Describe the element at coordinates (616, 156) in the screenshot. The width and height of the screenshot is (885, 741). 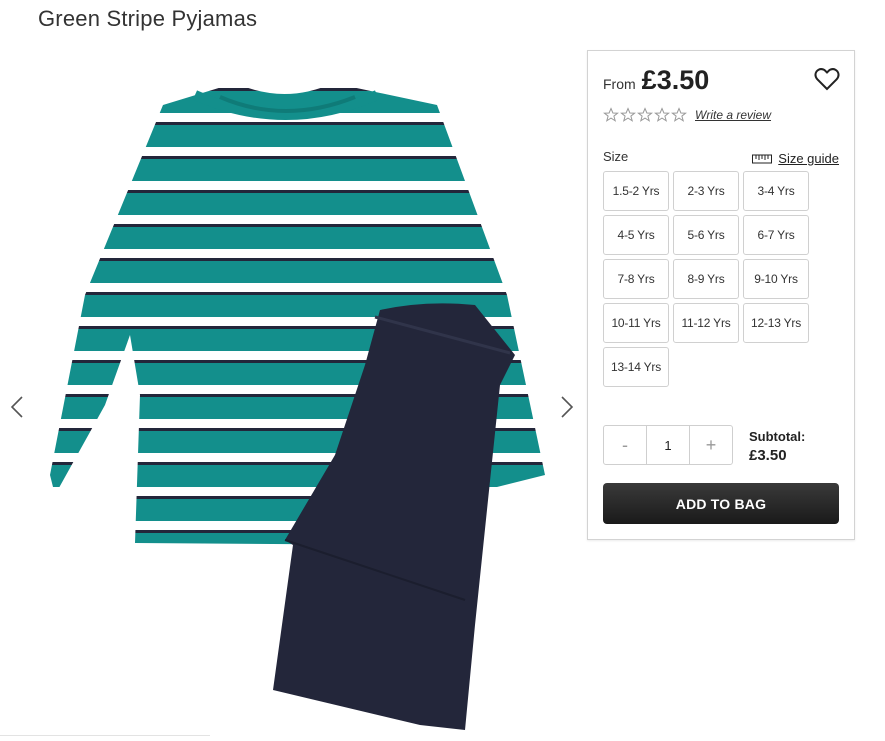
I see `size-label: Size` at that location.